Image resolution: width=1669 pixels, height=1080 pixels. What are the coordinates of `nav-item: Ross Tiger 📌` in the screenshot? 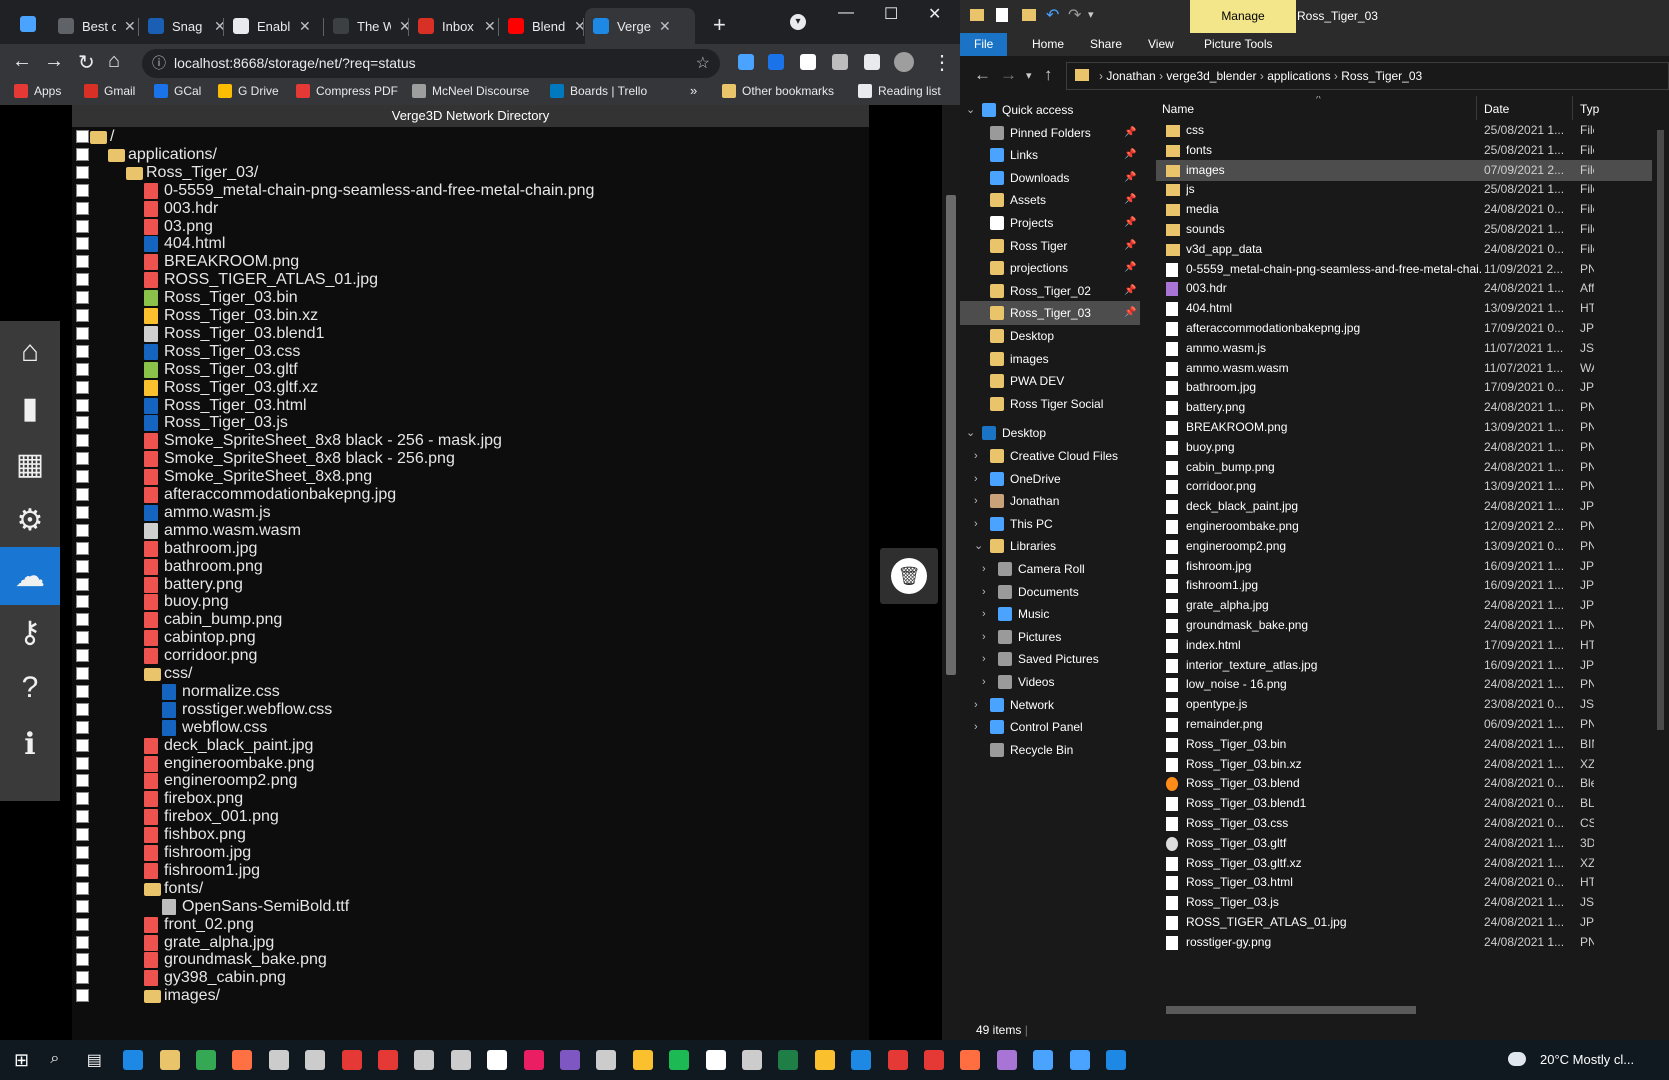 It's located at (1050, 246).